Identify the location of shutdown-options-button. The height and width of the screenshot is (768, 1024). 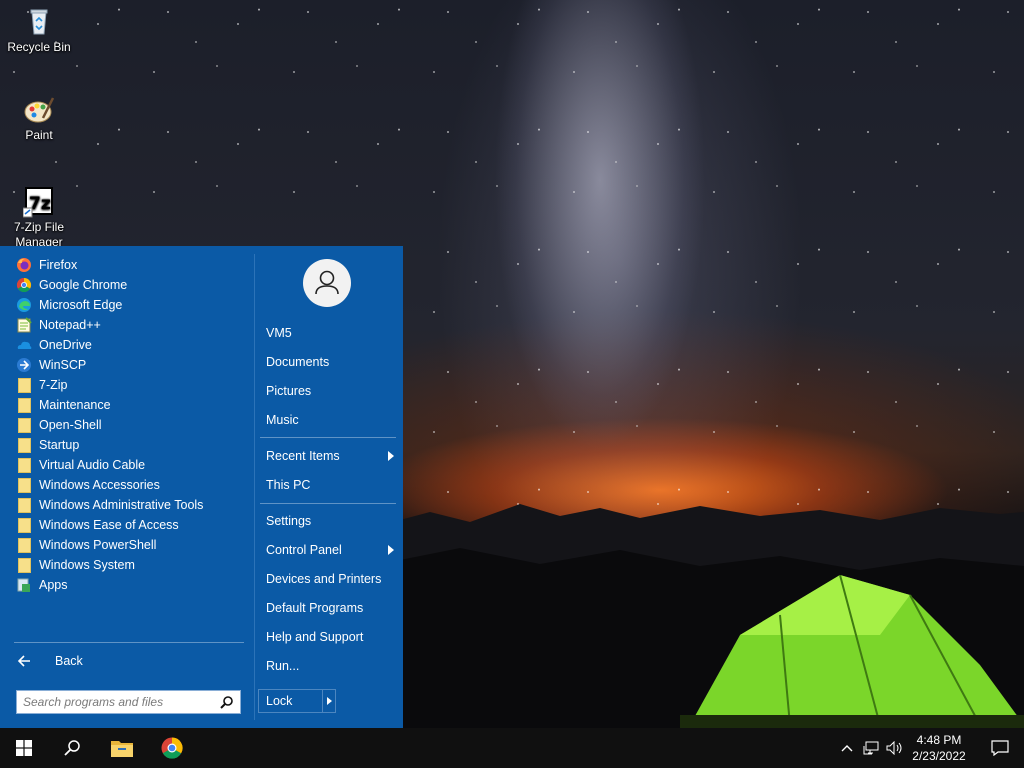
(329, 701).